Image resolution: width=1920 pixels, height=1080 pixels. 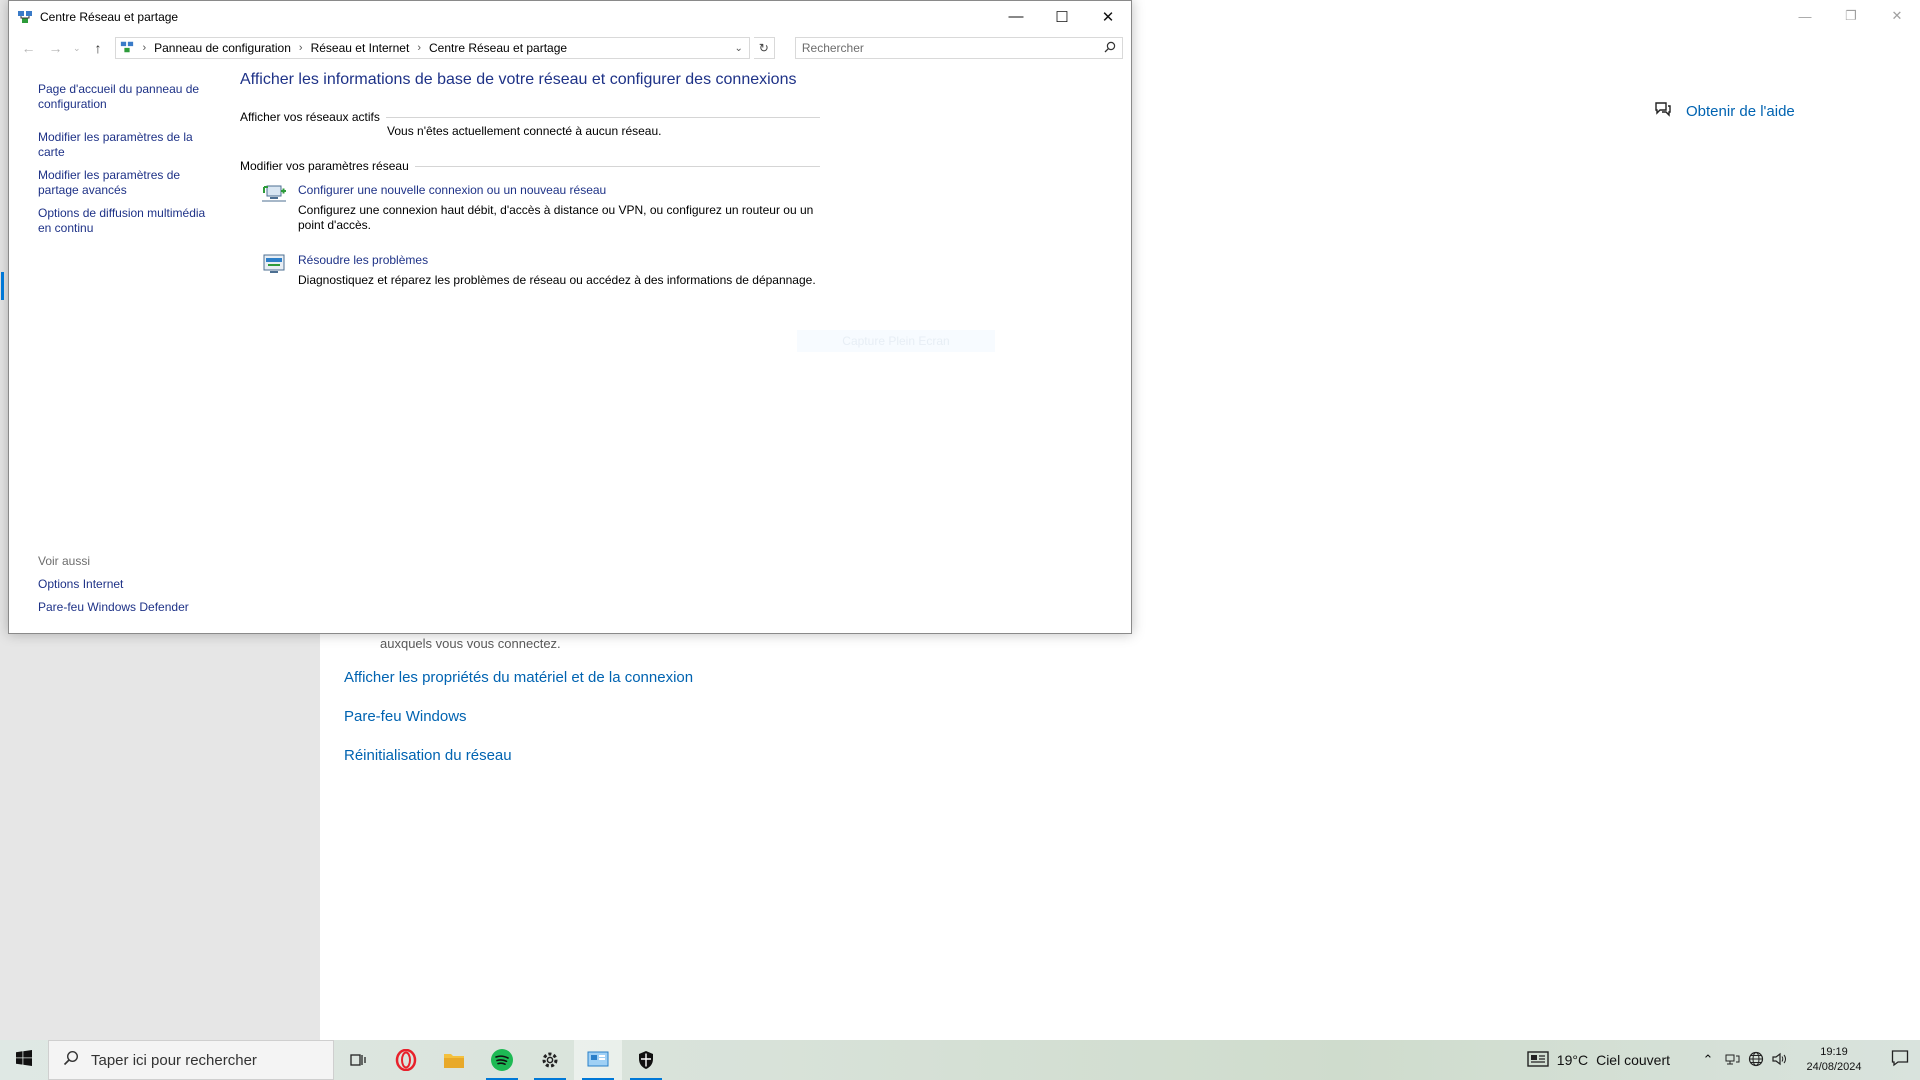 I want to click on spotify-icon, so click(x=502, y=1060).